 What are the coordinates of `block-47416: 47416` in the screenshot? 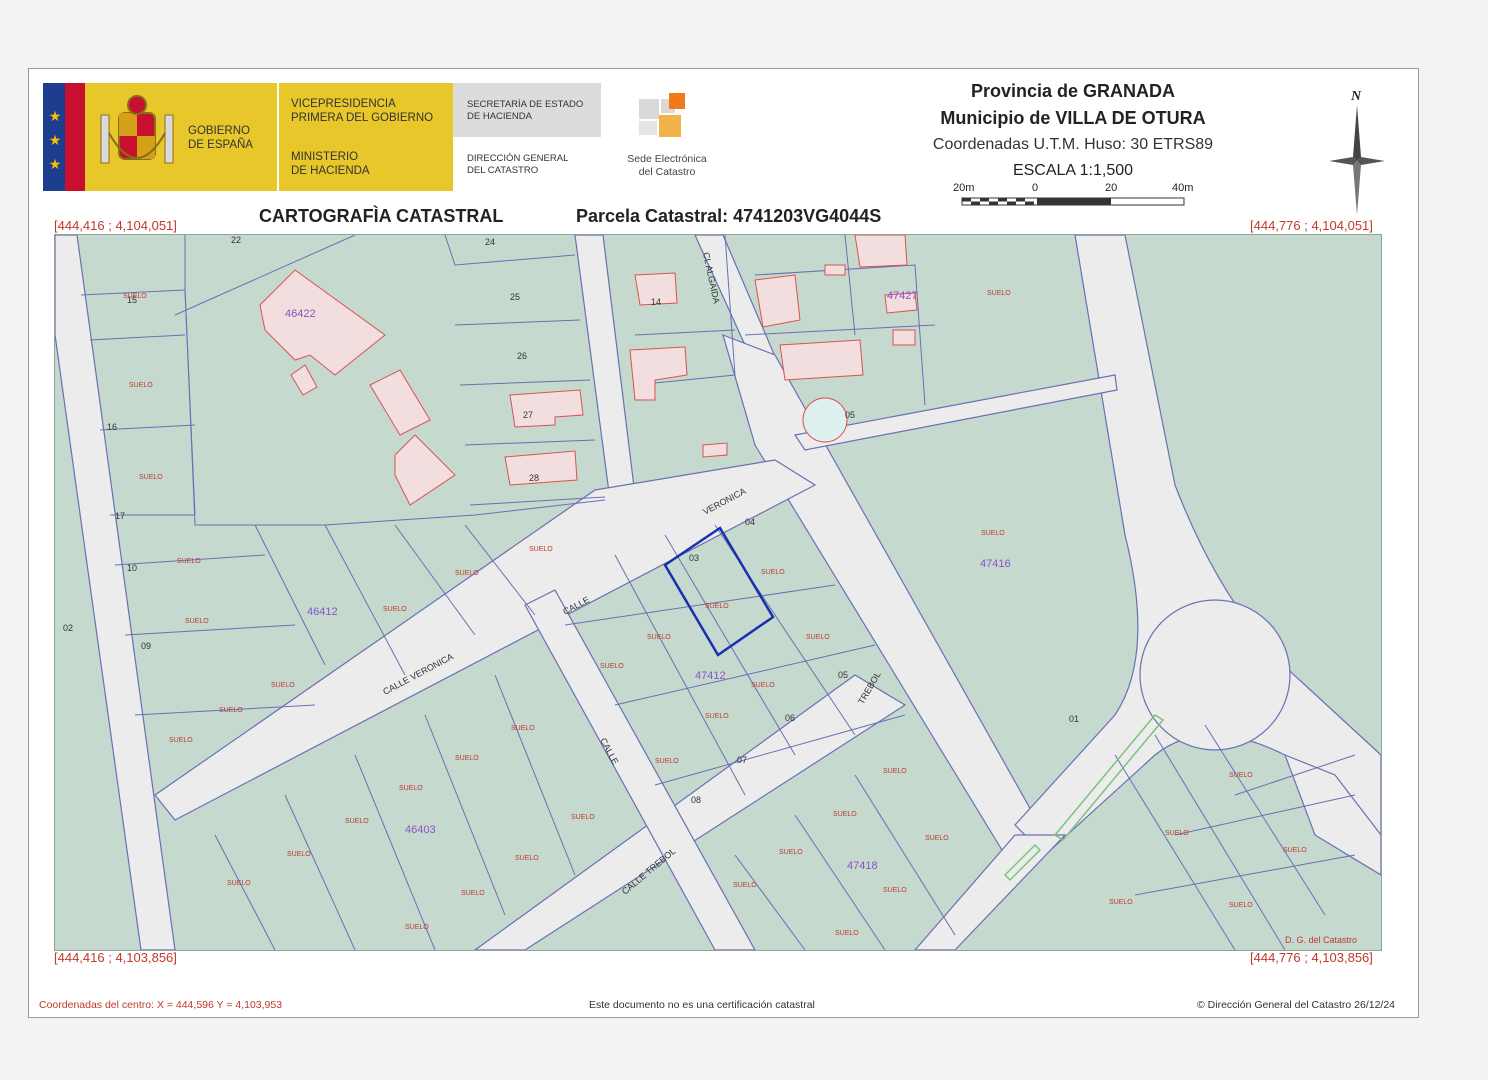 It's located at (995, 564).